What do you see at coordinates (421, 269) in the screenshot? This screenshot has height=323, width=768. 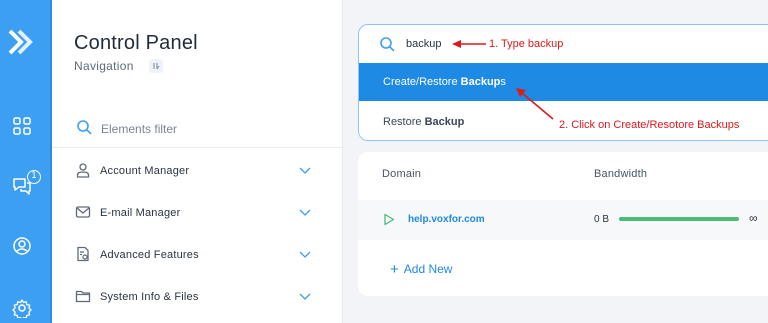 I see `add-new-button: + Add New` at bounding box center [421, 269].